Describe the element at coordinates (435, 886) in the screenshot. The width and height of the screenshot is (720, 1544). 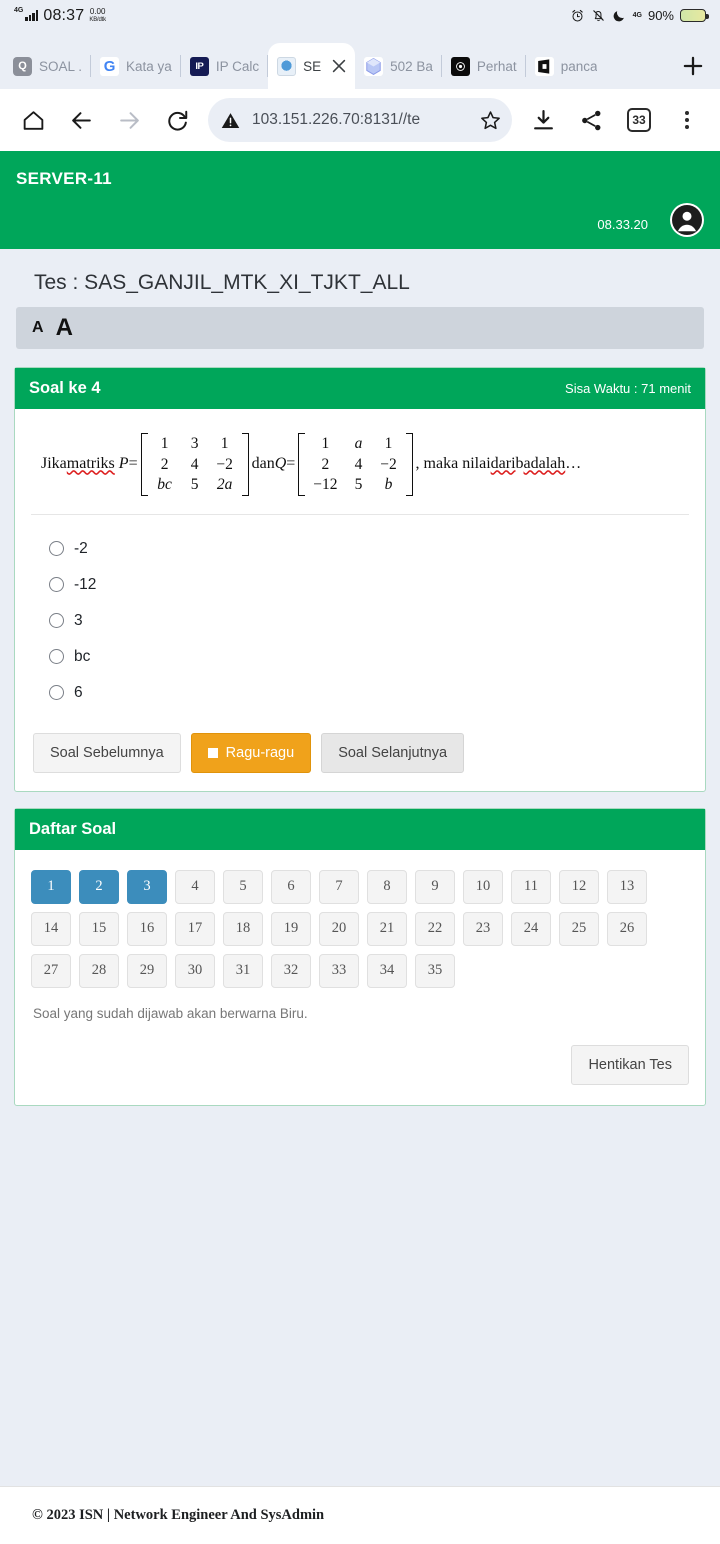
I see `question-number-9: 9` at that location.